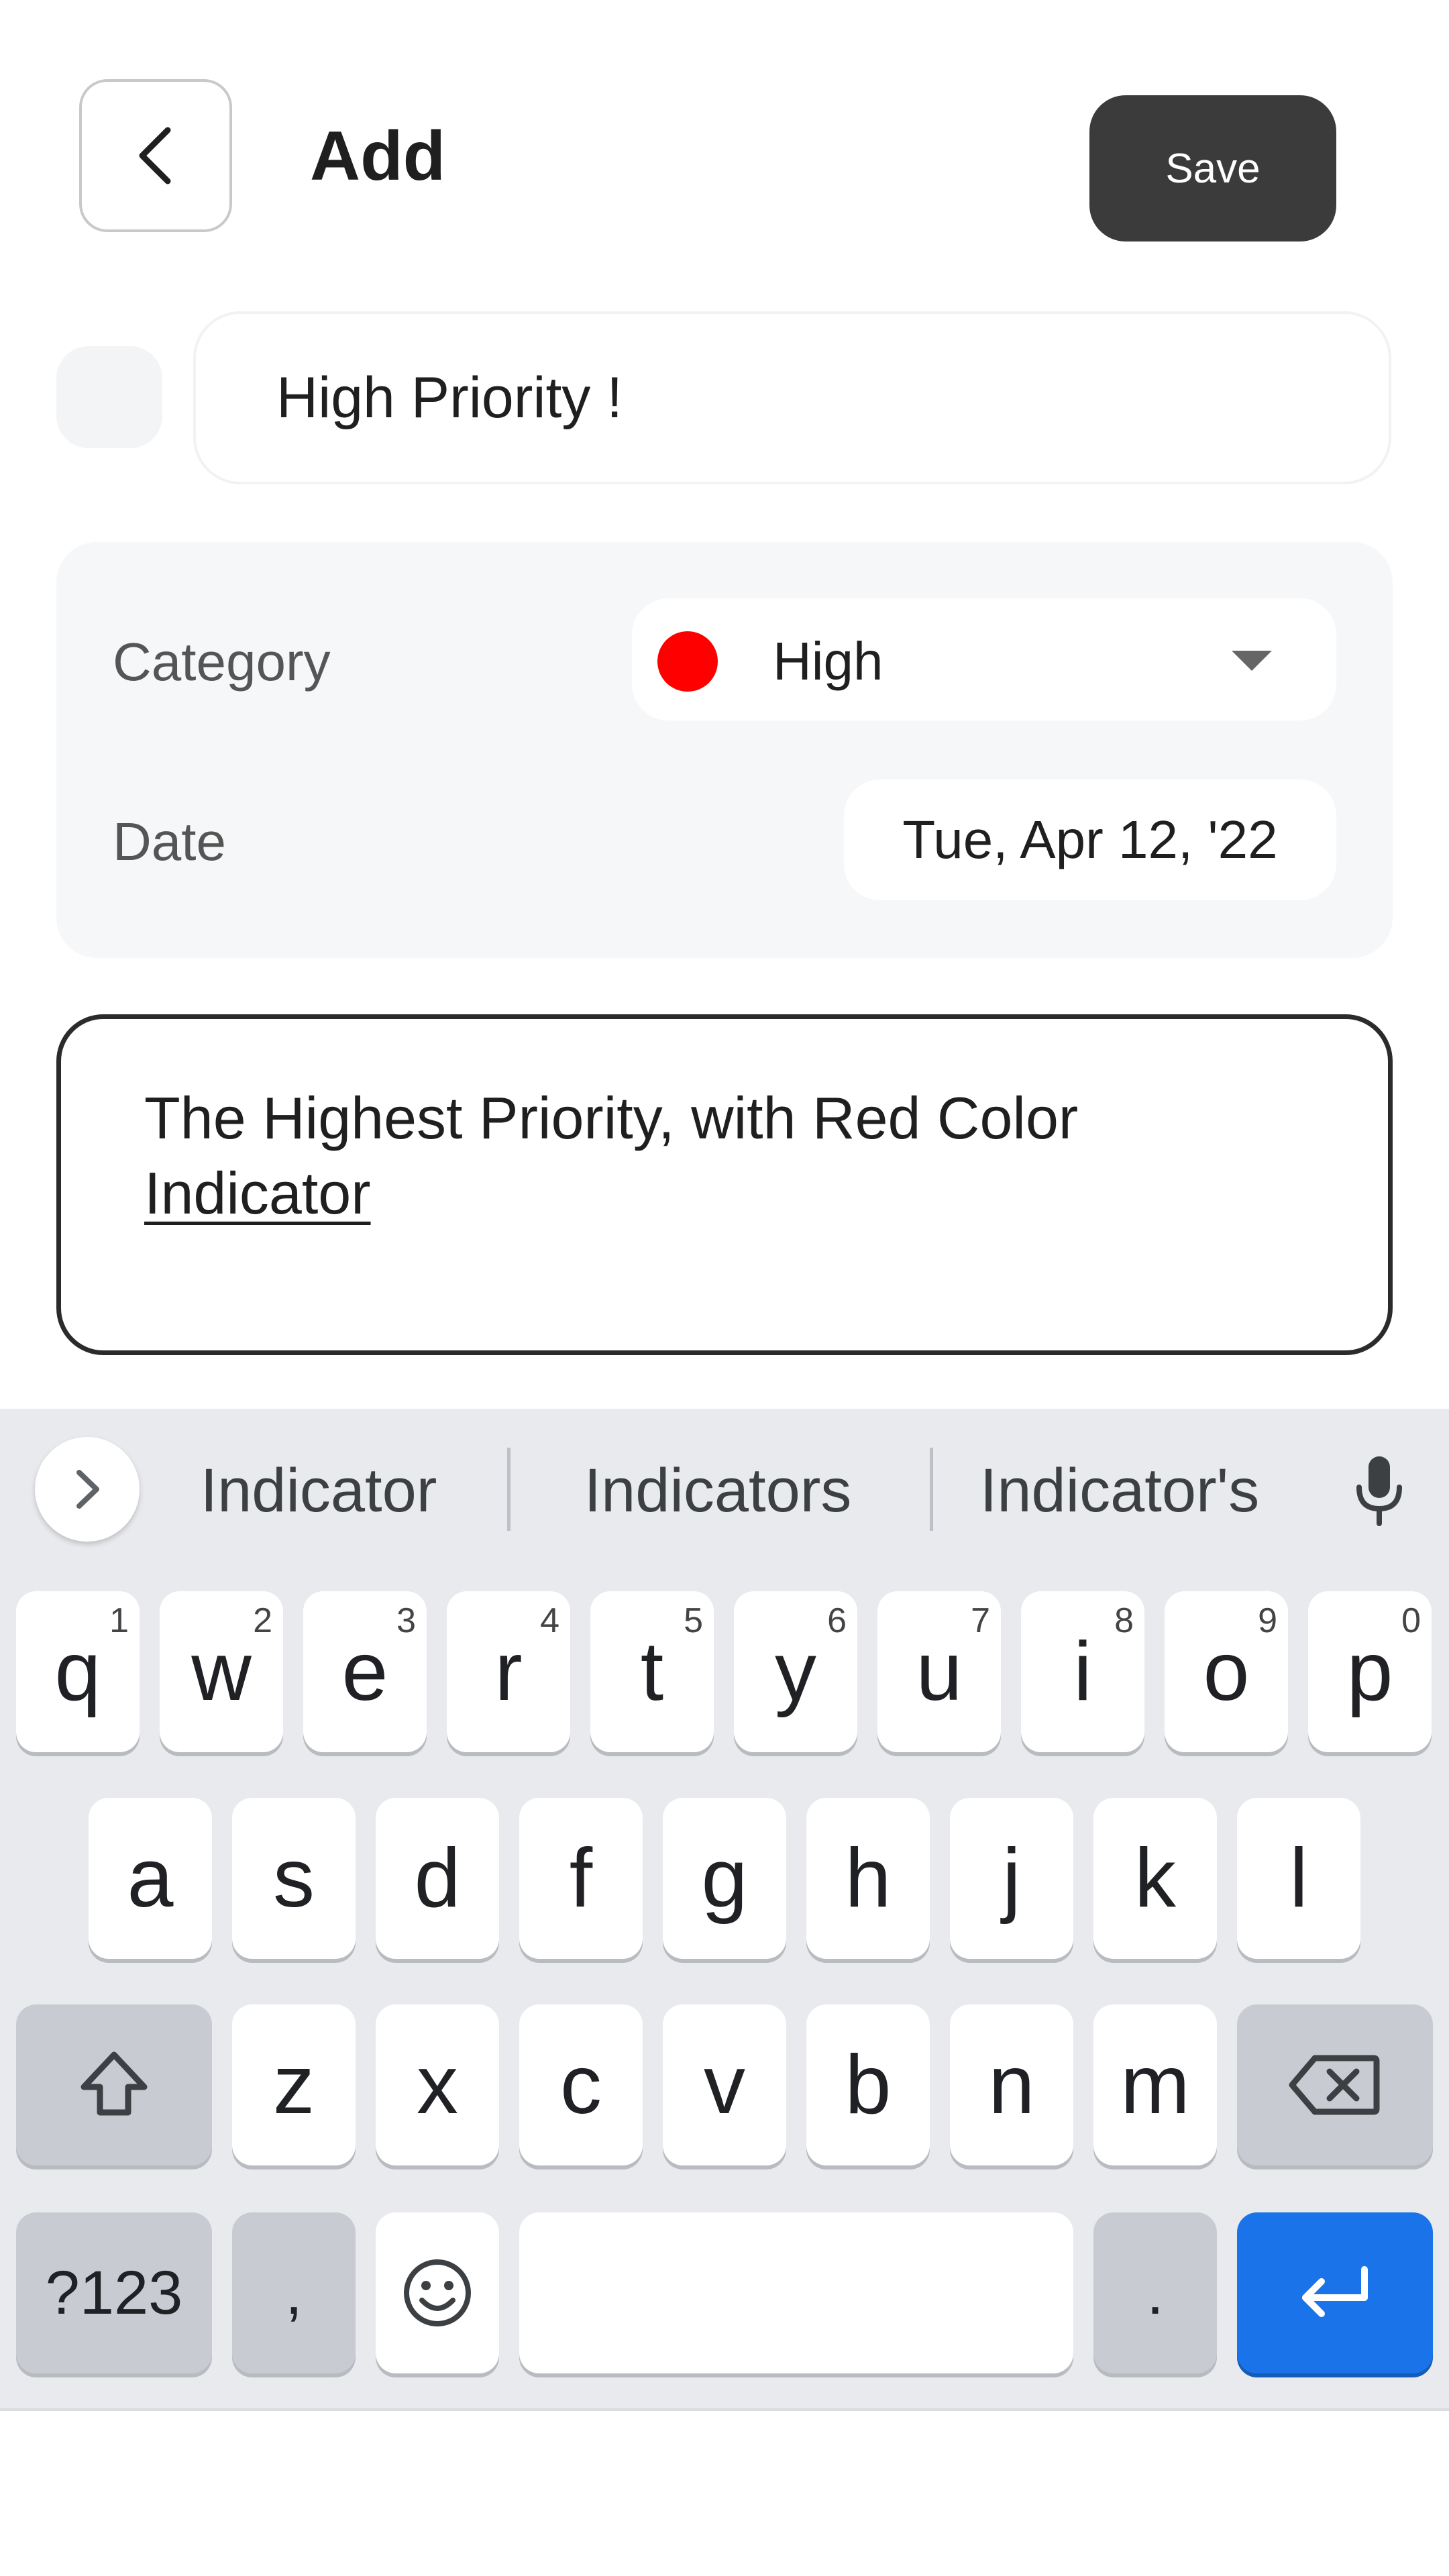 The height and width of the screenshot is (2576, 1449). Describe the element at coordinates (294, 2084) in the screenshot. I see `key-z: z` at that location.